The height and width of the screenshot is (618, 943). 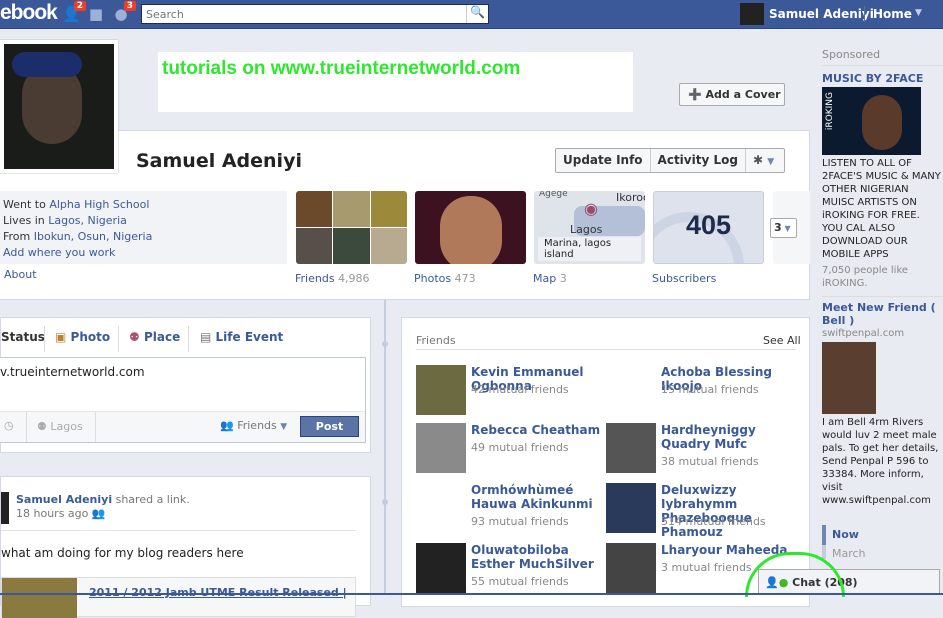 I want to click on chat-bar: 👤● Chat (208), so click(x=849, y=582).